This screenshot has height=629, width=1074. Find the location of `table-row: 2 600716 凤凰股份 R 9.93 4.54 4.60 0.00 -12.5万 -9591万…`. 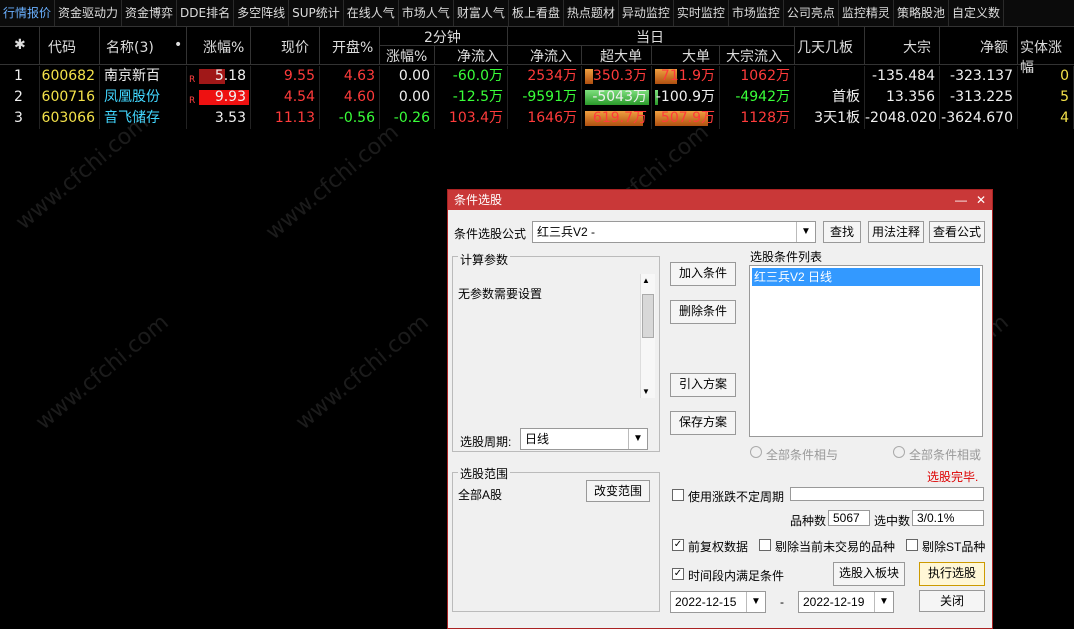

table-row: 2 600716 凤凰股份 R 9.93 4.54 4.60 0.00 -12.5万 -9591万… is located at coordinates (537, 97).